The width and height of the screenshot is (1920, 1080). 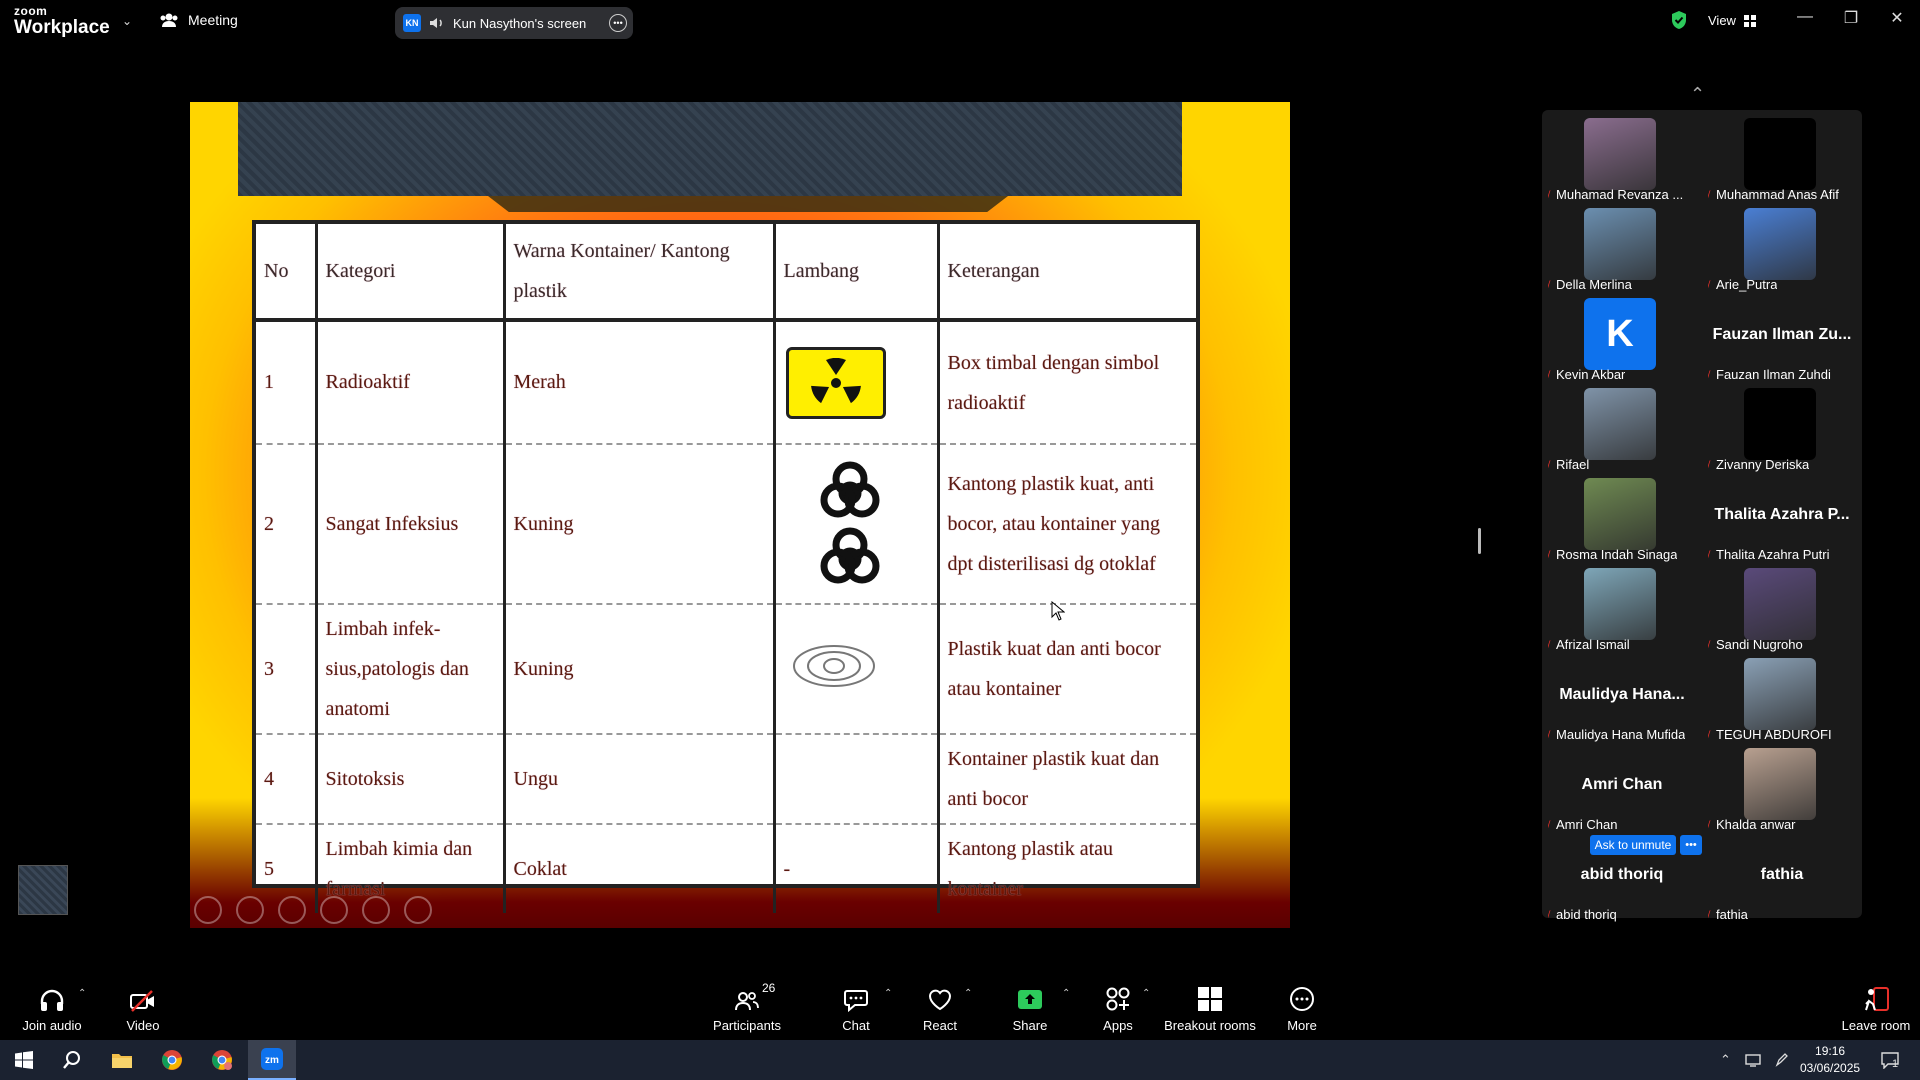 What do you see at coordinates (143, 1010) in the screenshot?
I see `video-button: Video` at bounding box center [143, 1010].